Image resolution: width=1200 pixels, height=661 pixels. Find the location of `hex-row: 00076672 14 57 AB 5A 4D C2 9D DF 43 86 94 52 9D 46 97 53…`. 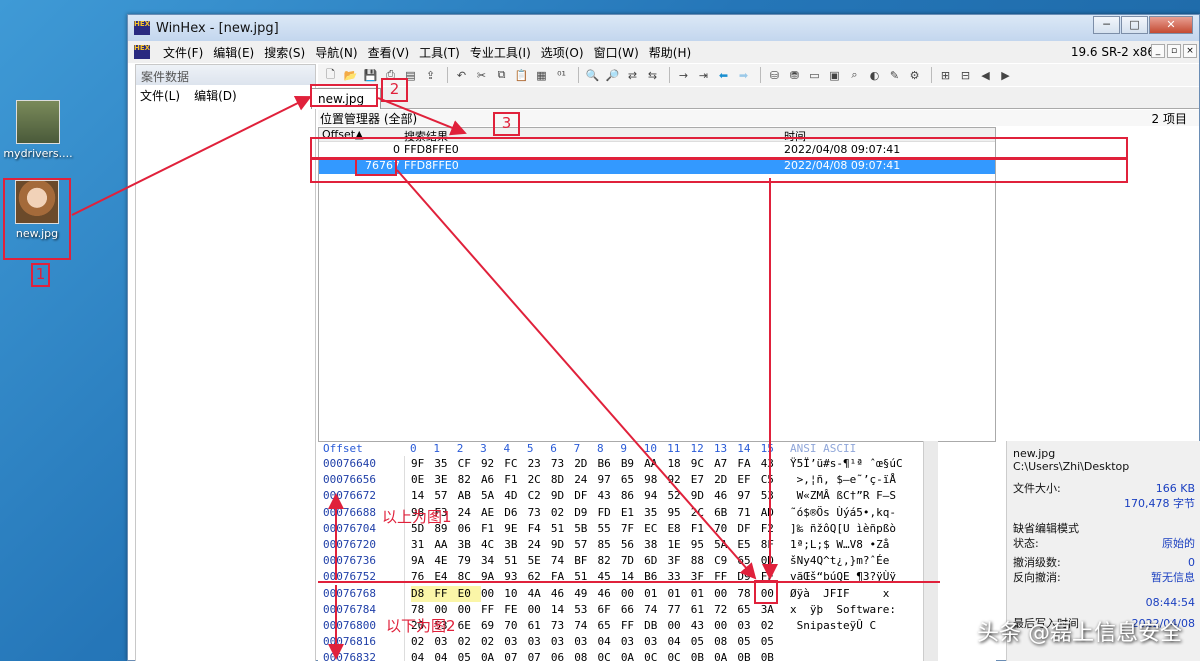

hex-row: 00076672 14 57 AB 5A 4D C2 9D DF 43 86 94 52 9D 46 97 53… is located at coordinates (657, 496).